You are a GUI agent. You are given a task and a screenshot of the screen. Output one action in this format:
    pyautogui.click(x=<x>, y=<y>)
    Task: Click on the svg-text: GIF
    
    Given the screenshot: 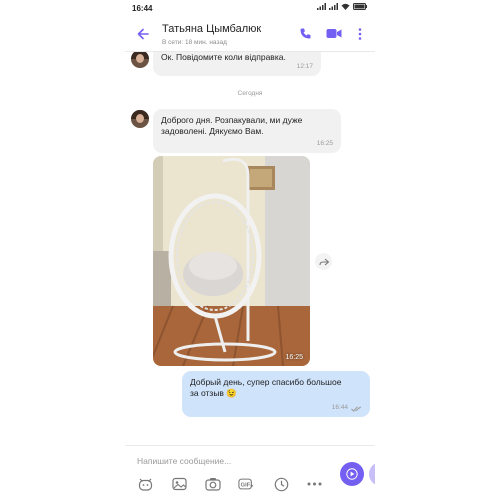 What is the action you would take?
    pyautogui.click(x=246, y=486)
    